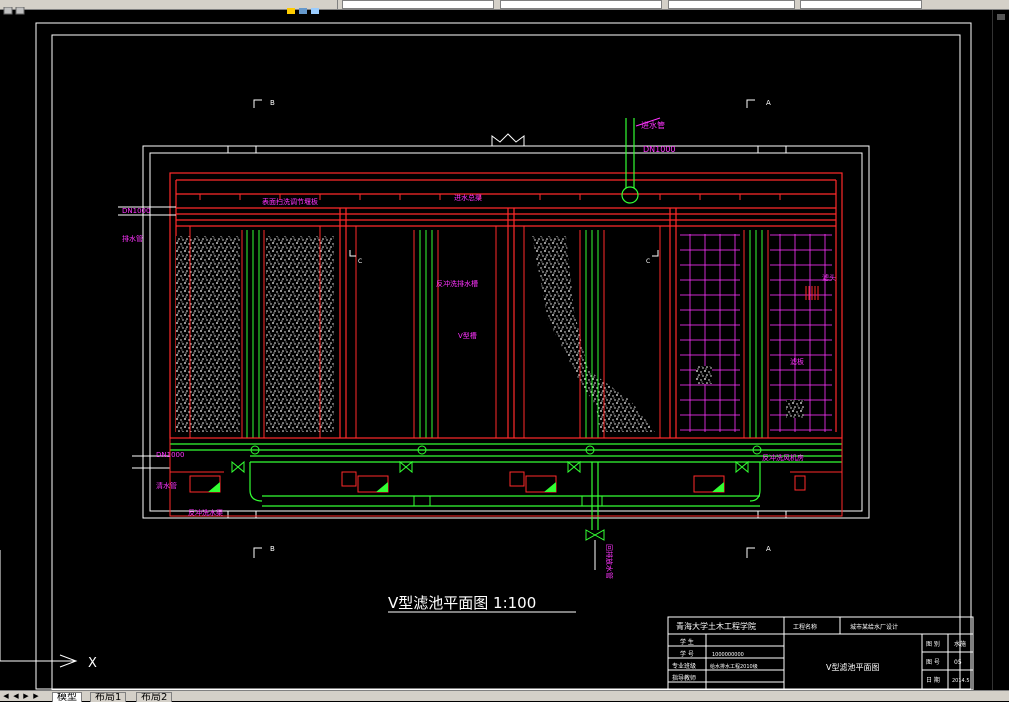 The height and width of the screenshot is (702, 1009). Describe the element at coordinates (659, 149) in the screenshot. I see `label-inlet-dn: DN1000` at that location.